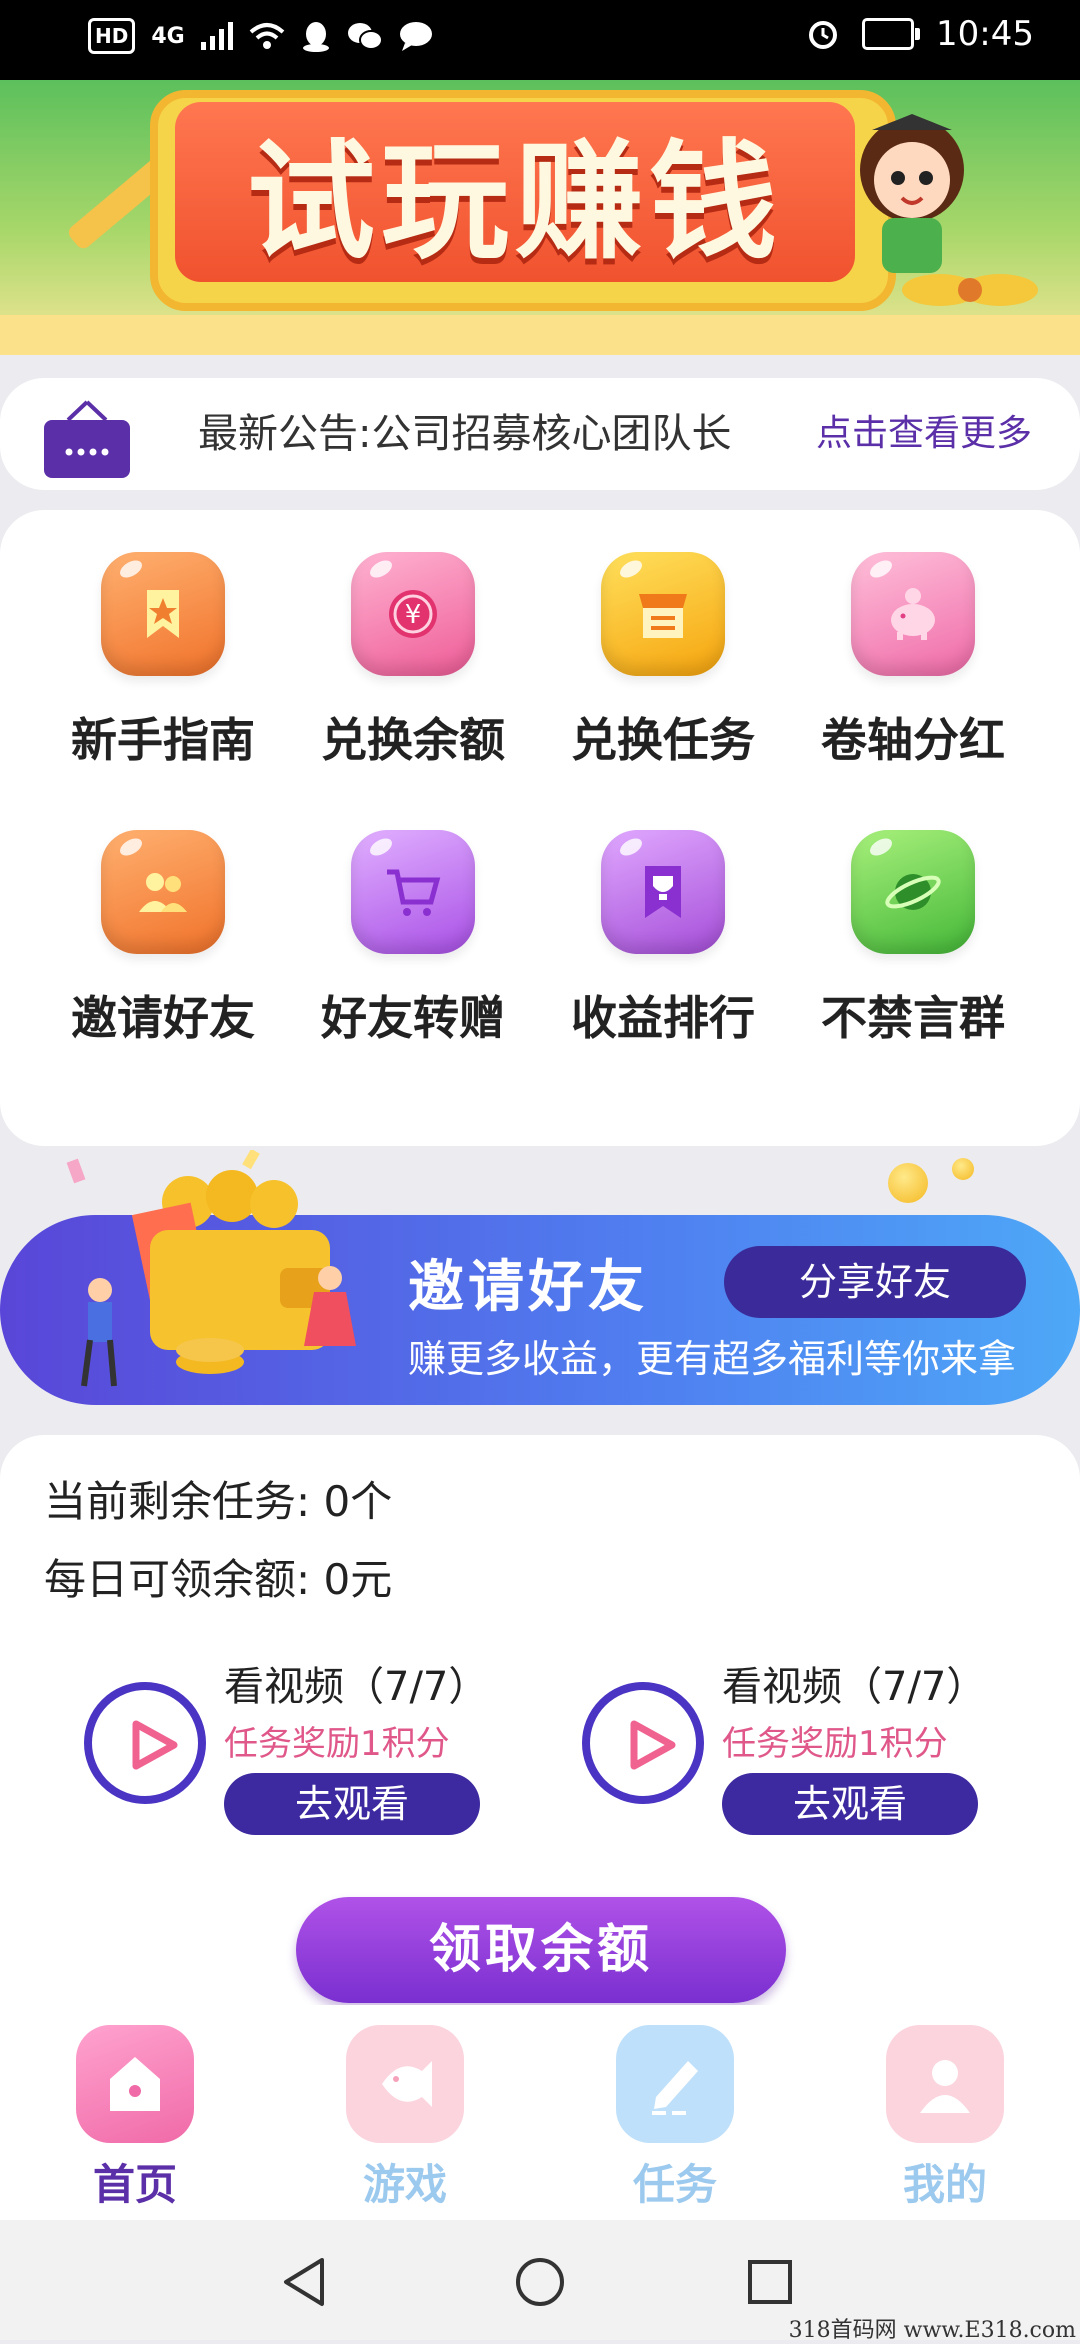 The width and height of the screenshot is (1080, 2344). Describe the element at coordinates (405, 2084) in the screenshot. I see `game-icon` at that location.